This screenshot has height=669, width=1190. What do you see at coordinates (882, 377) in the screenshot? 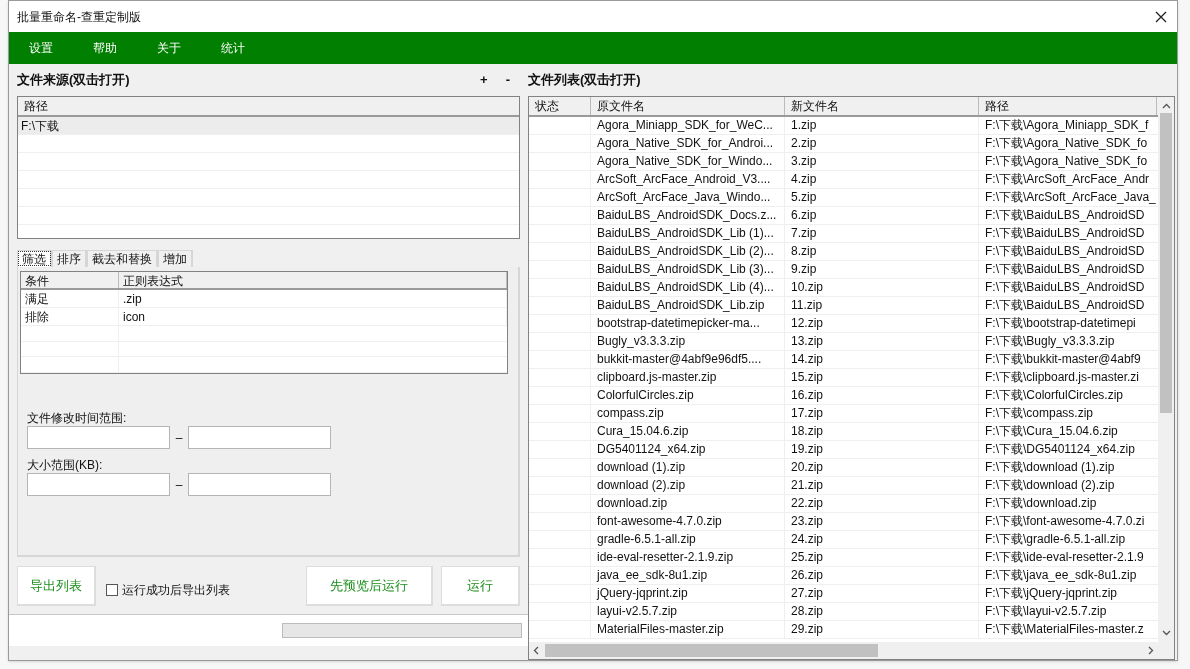
I see `table-cell: 15.zip` at bounding box center [882, 377].